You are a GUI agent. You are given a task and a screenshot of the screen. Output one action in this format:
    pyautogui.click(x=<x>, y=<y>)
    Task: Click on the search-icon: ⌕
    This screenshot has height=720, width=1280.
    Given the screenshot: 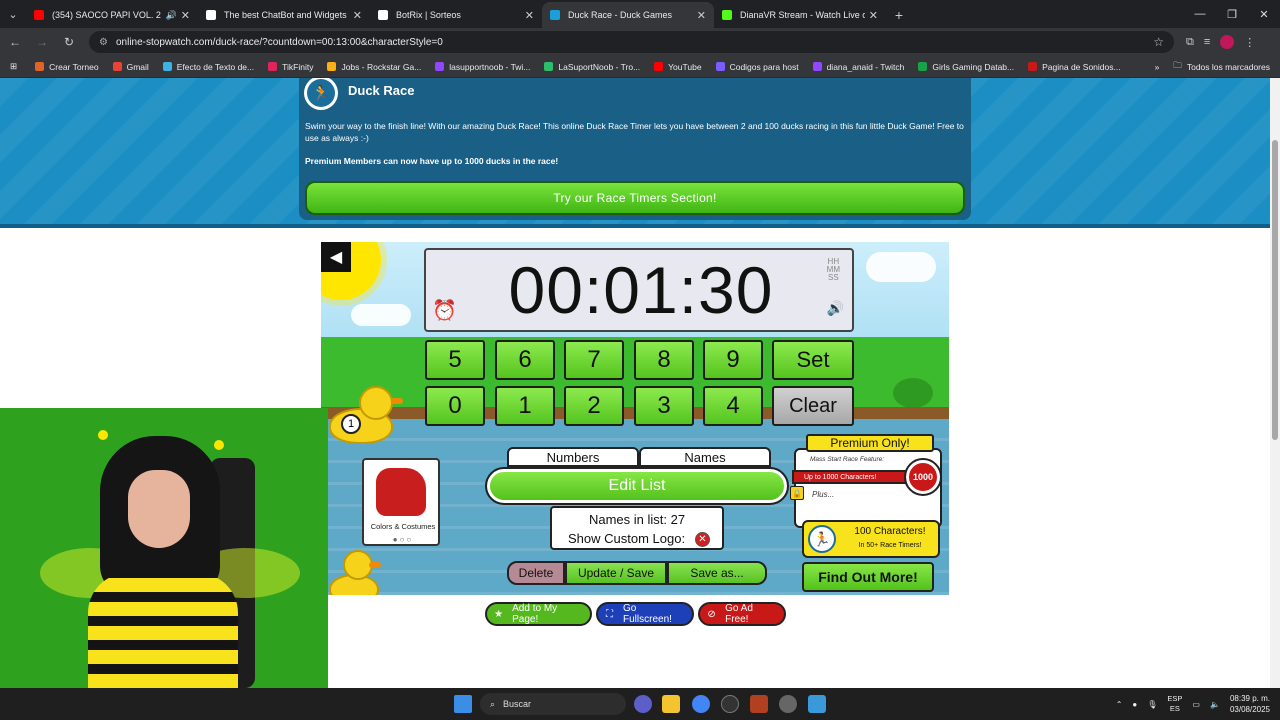 What is the action you would take?
    pyautogui.click(x=493, y=703)
    